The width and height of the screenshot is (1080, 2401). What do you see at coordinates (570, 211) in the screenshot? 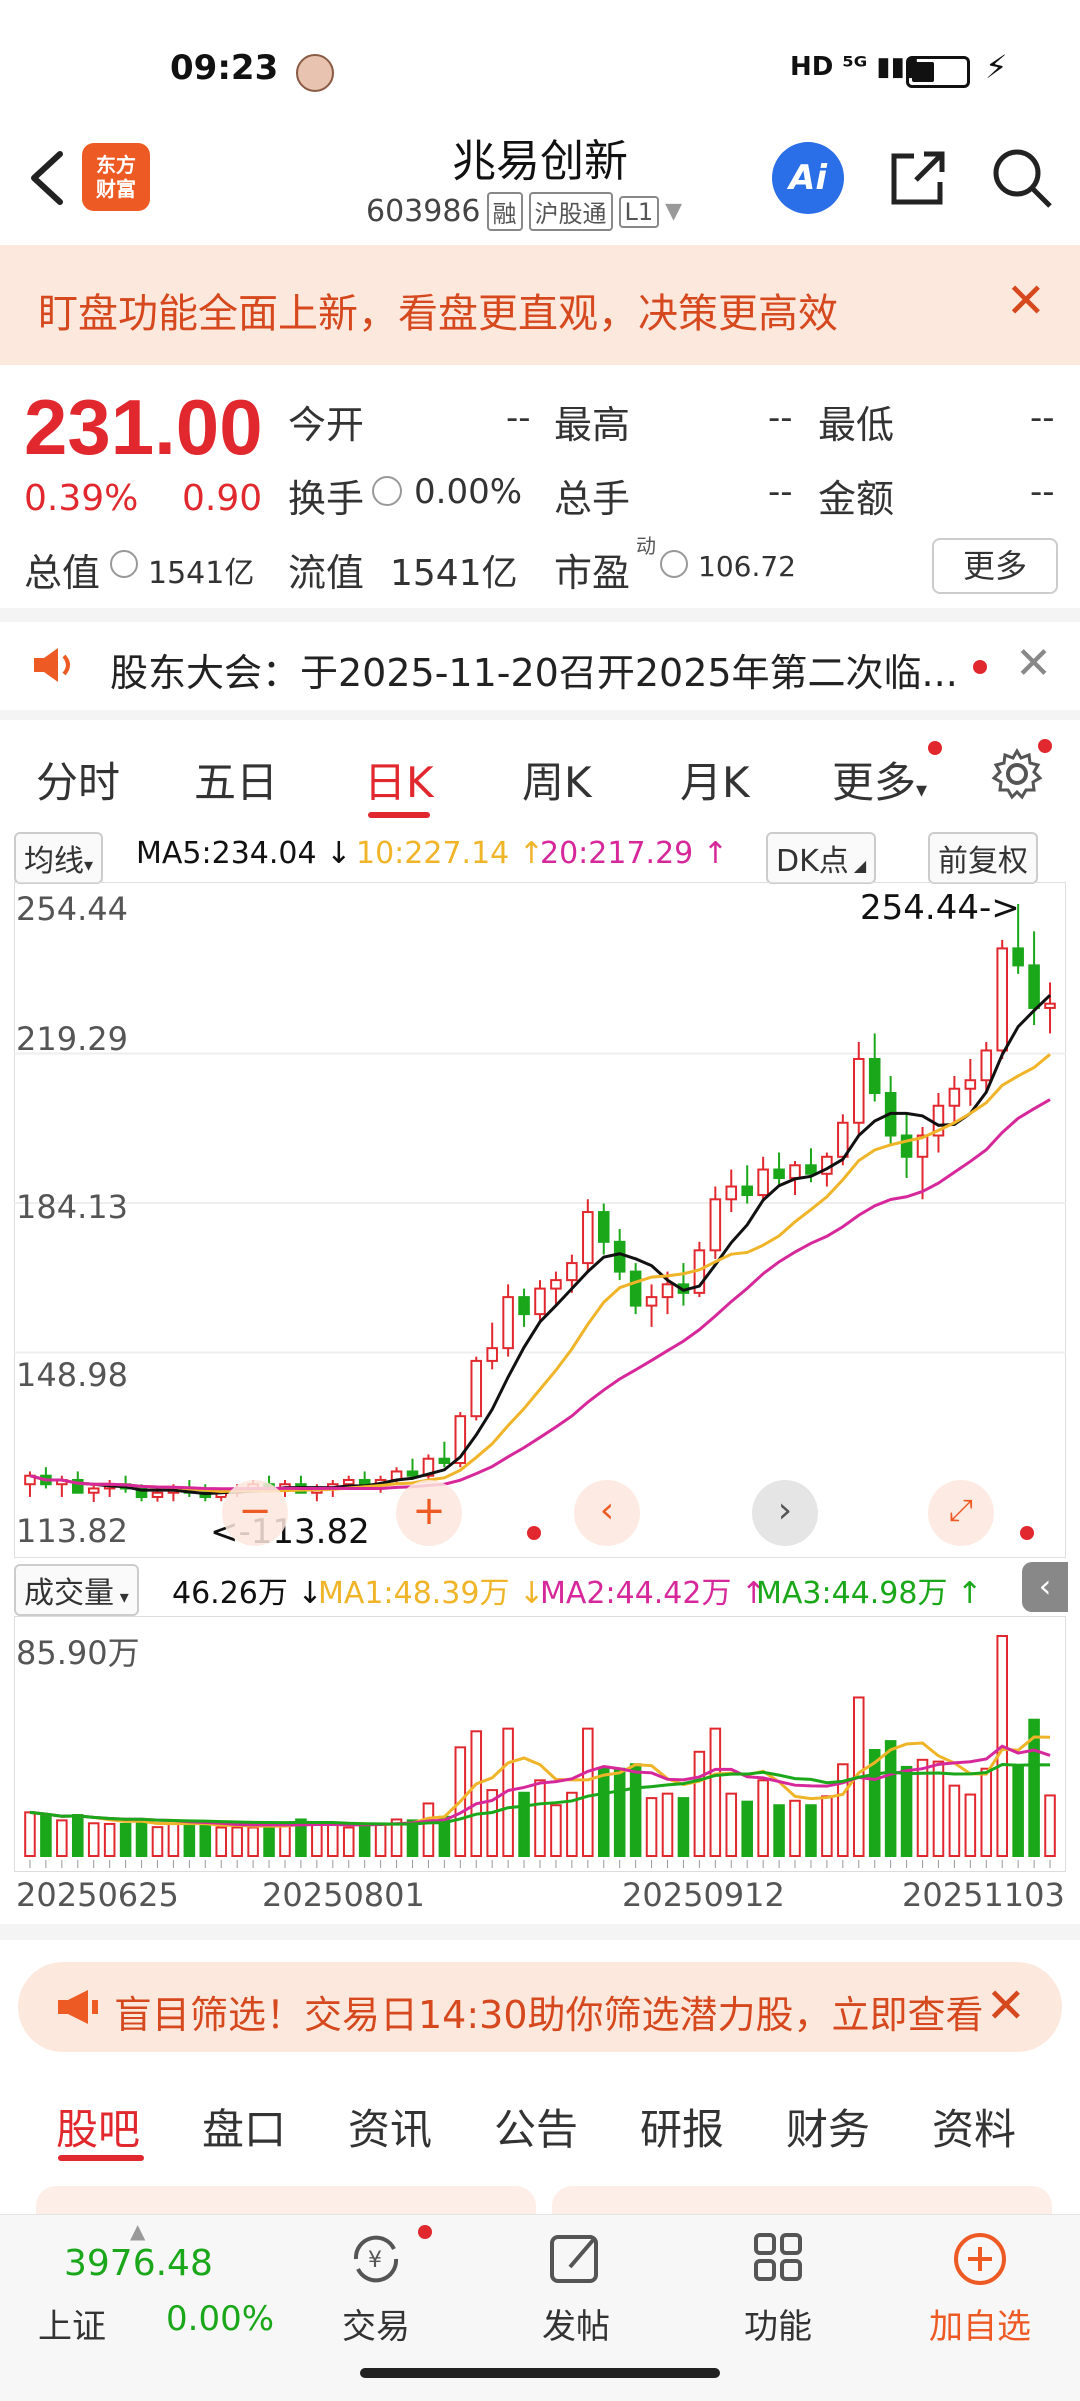
I see `tag-connect: 沪股通` at bounding box center [570, 211].